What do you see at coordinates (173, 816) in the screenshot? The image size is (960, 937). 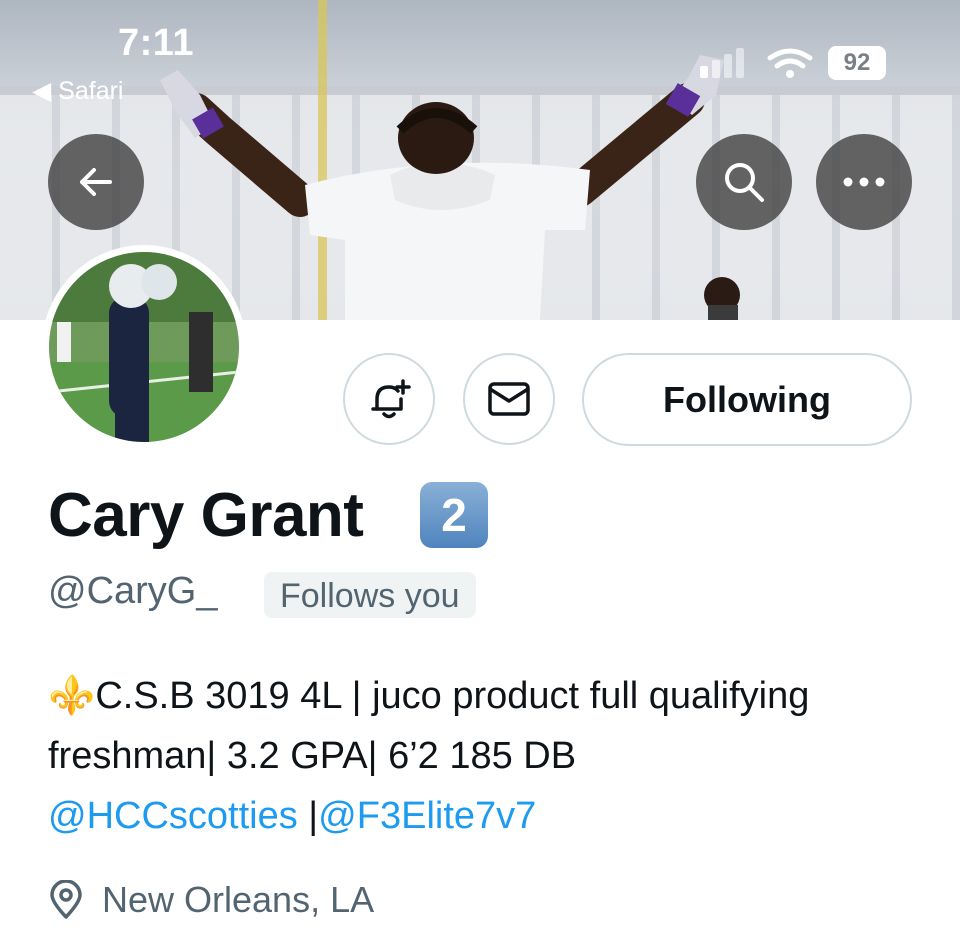 I see `bio-link-hccscotties: @HCCscotties` at bounding box center [173, 816].